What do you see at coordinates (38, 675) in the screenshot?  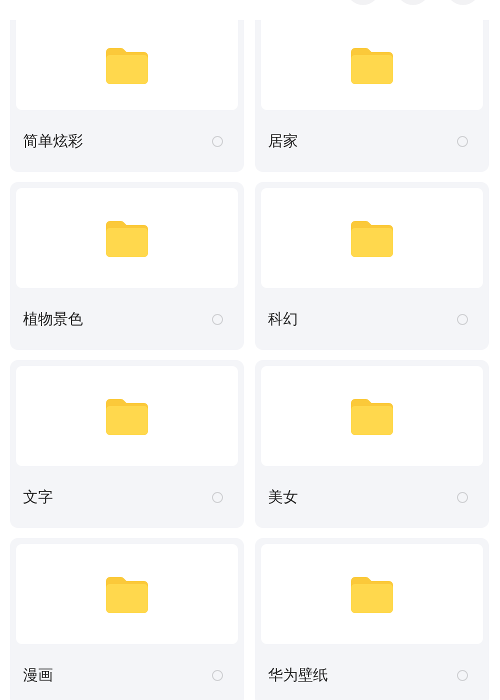 I see `folder-name: 漫画` at bounding box center [38, 675].